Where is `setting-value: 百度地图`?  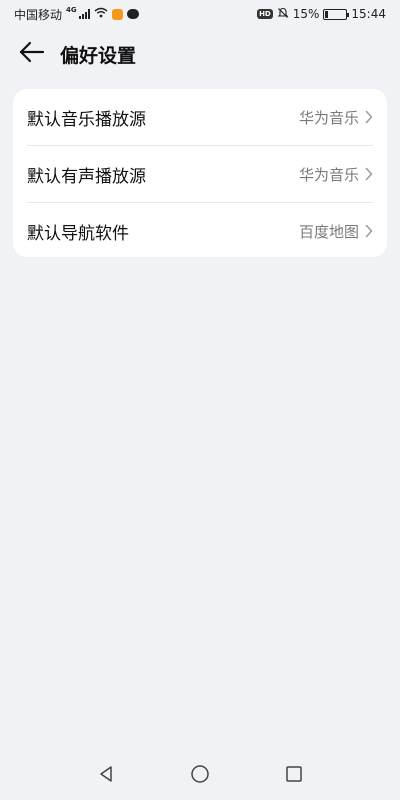 setting-value: 百度地图 is located at coordinates (328, 231).